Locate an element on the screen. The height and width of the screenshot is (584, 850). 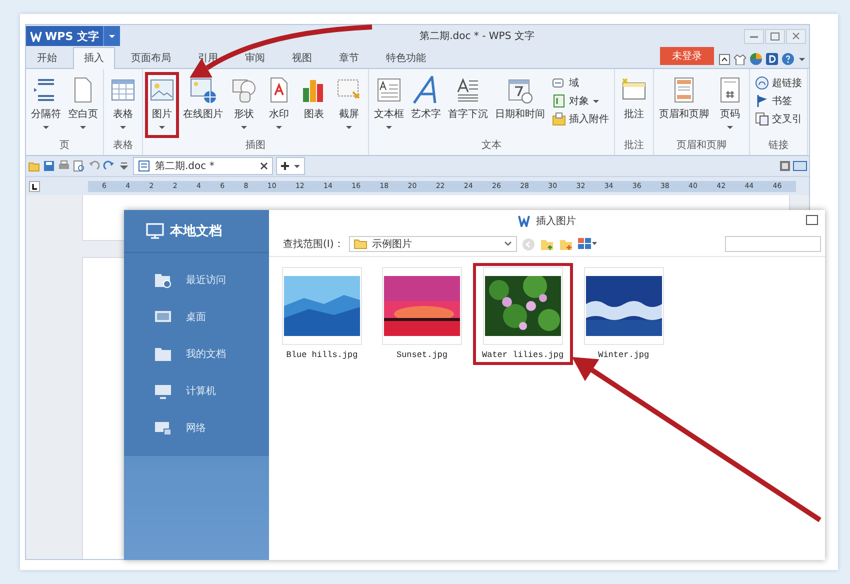
chevron-down-icon is located at coordinates (508, 244).